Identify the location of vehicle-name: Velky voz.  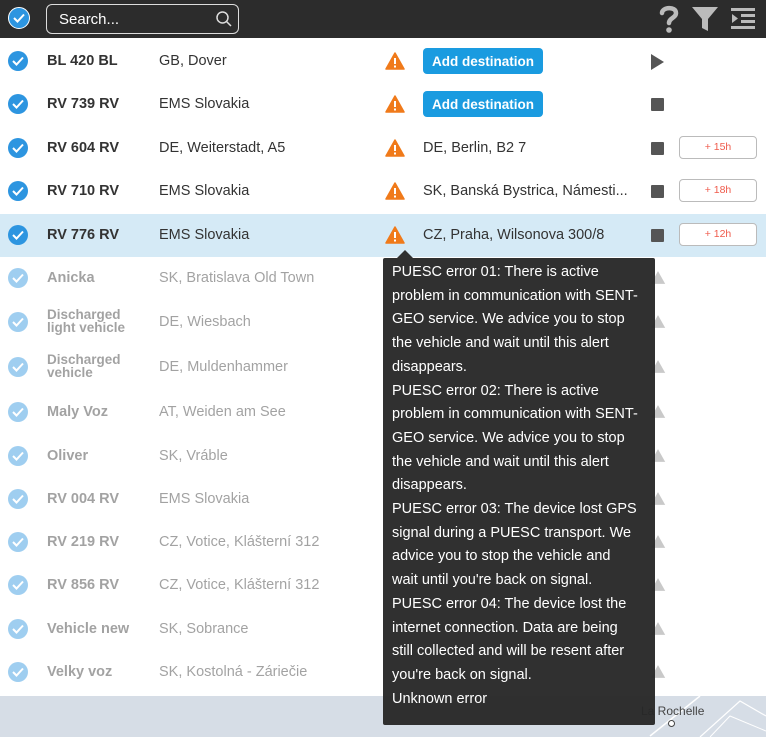
(79, 672).